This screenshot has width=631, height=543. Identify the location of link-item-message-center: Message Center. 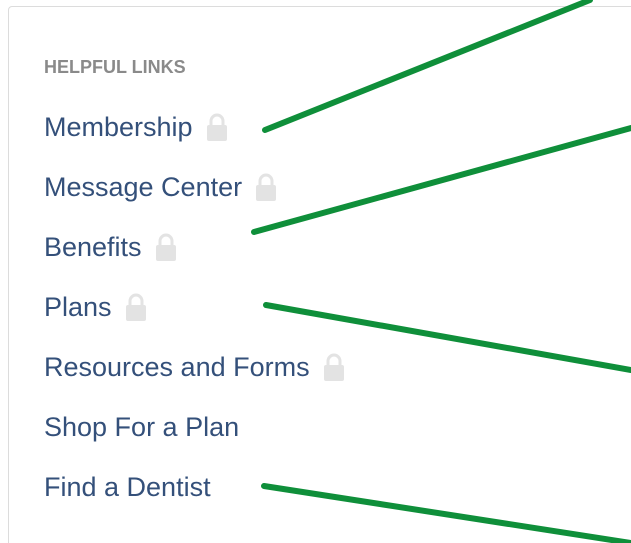
(195, 200).